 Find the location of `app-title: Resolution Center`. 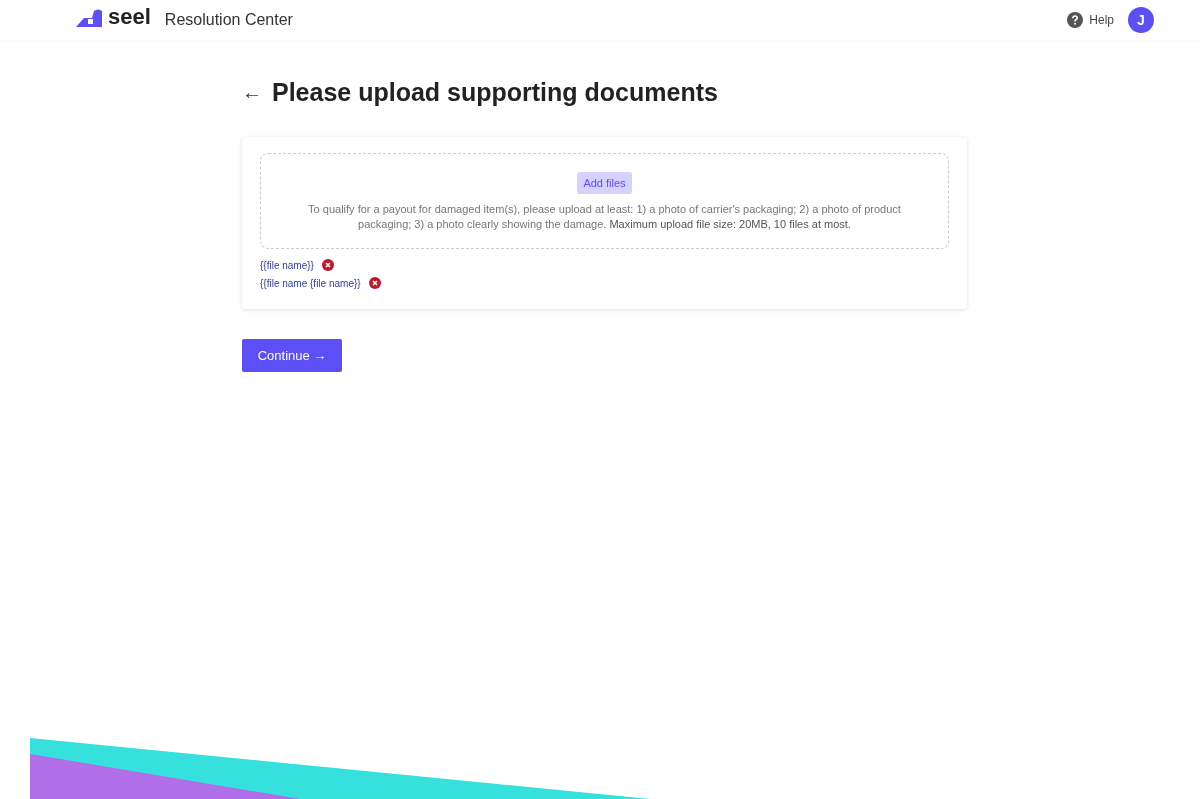

app-title: Resolution Center is located at coordinates (228, 20).